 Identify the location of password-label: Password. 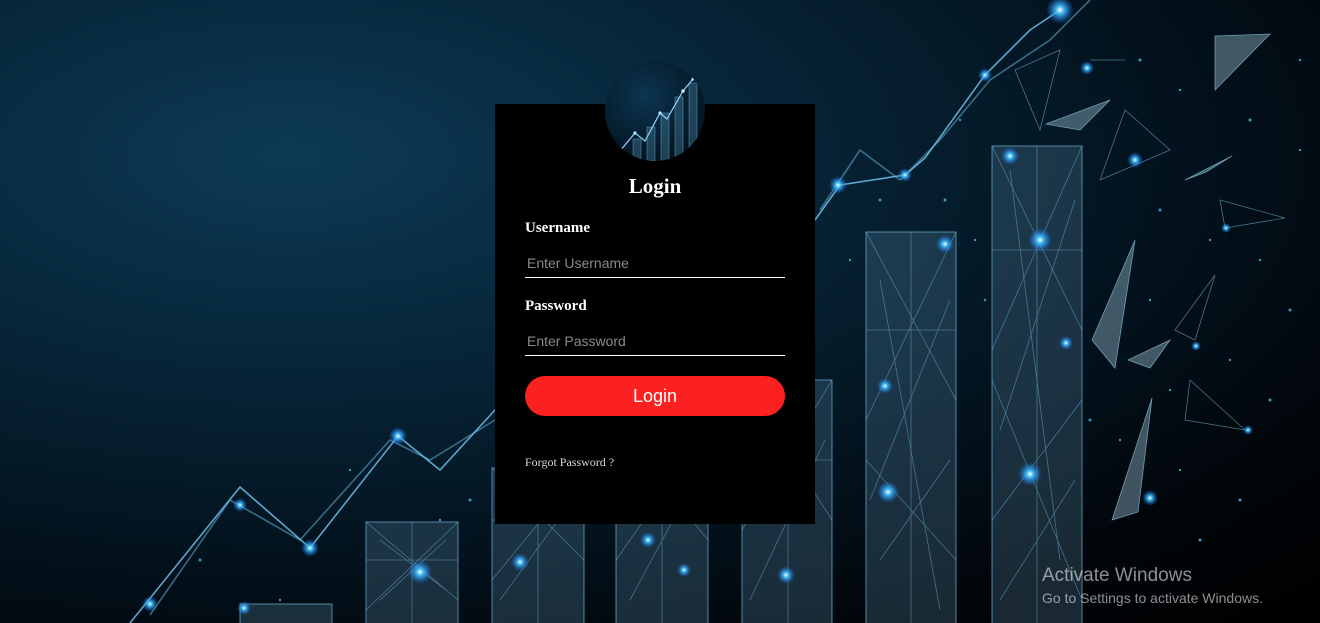
(556, 306).